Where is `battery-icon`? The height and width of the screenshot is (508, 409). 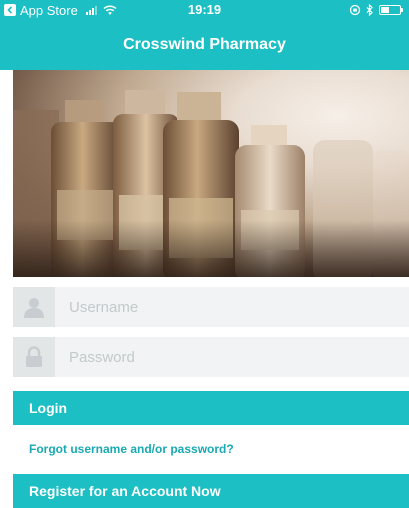
battery-icon is located at coordinates (391, 10).